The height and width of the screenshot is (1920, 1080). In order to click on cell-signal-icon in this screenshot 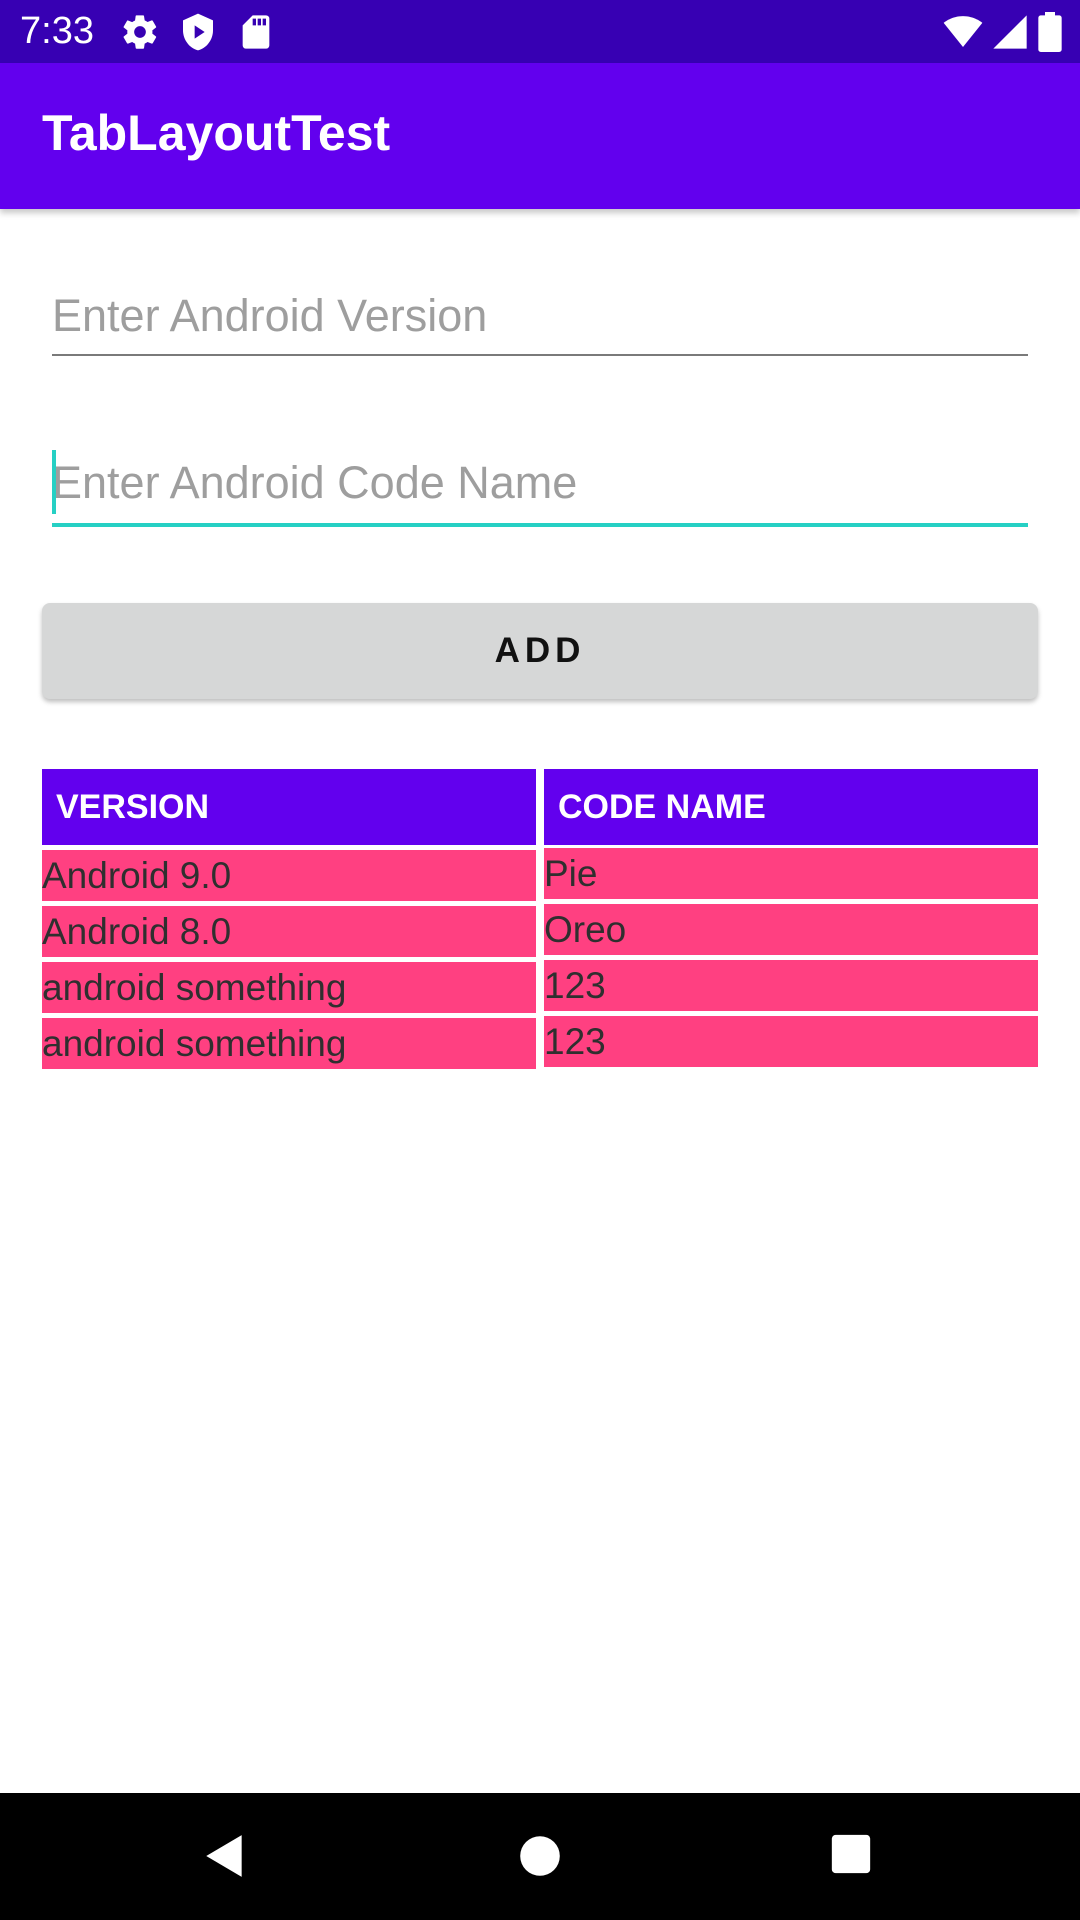, I will do `click(1010, 32)`.